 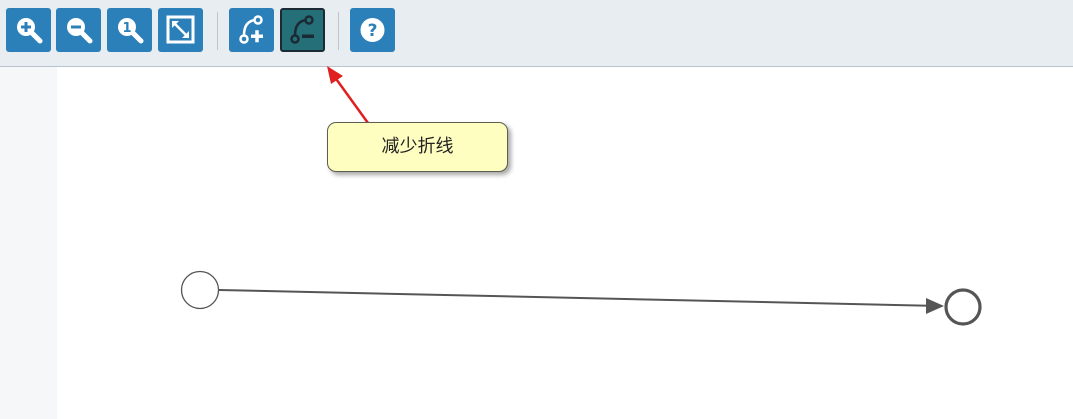 What do you see at coordinates (348, 95) in the screenshot?
I see `annotation-arrow` at bounding box center [348, 95].